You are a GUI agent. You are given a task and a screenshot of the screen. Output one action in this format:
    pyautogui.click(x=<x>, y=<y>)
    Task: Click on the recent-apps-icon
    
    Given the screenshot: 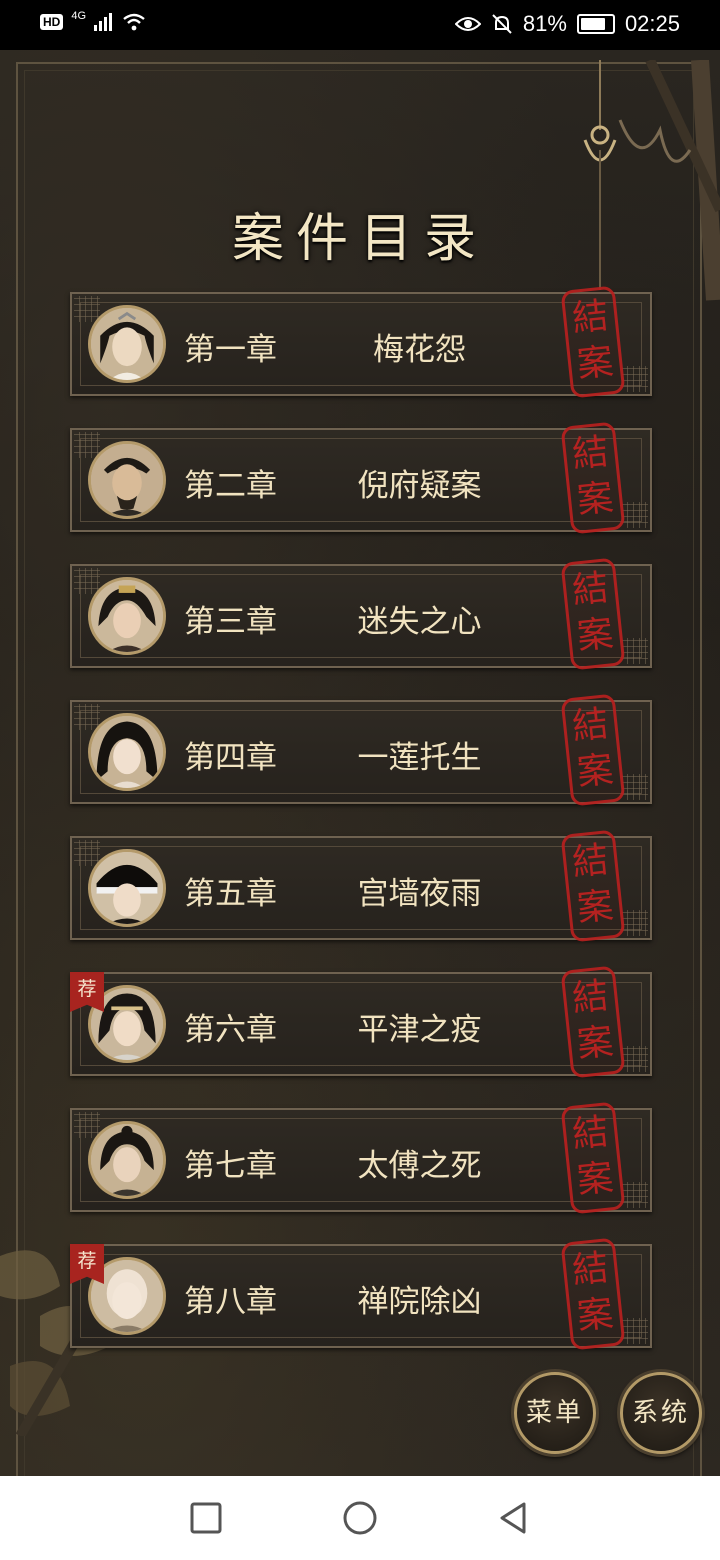 What is the action you would take?
    pyautogui.click(x=206, y=1518)
    